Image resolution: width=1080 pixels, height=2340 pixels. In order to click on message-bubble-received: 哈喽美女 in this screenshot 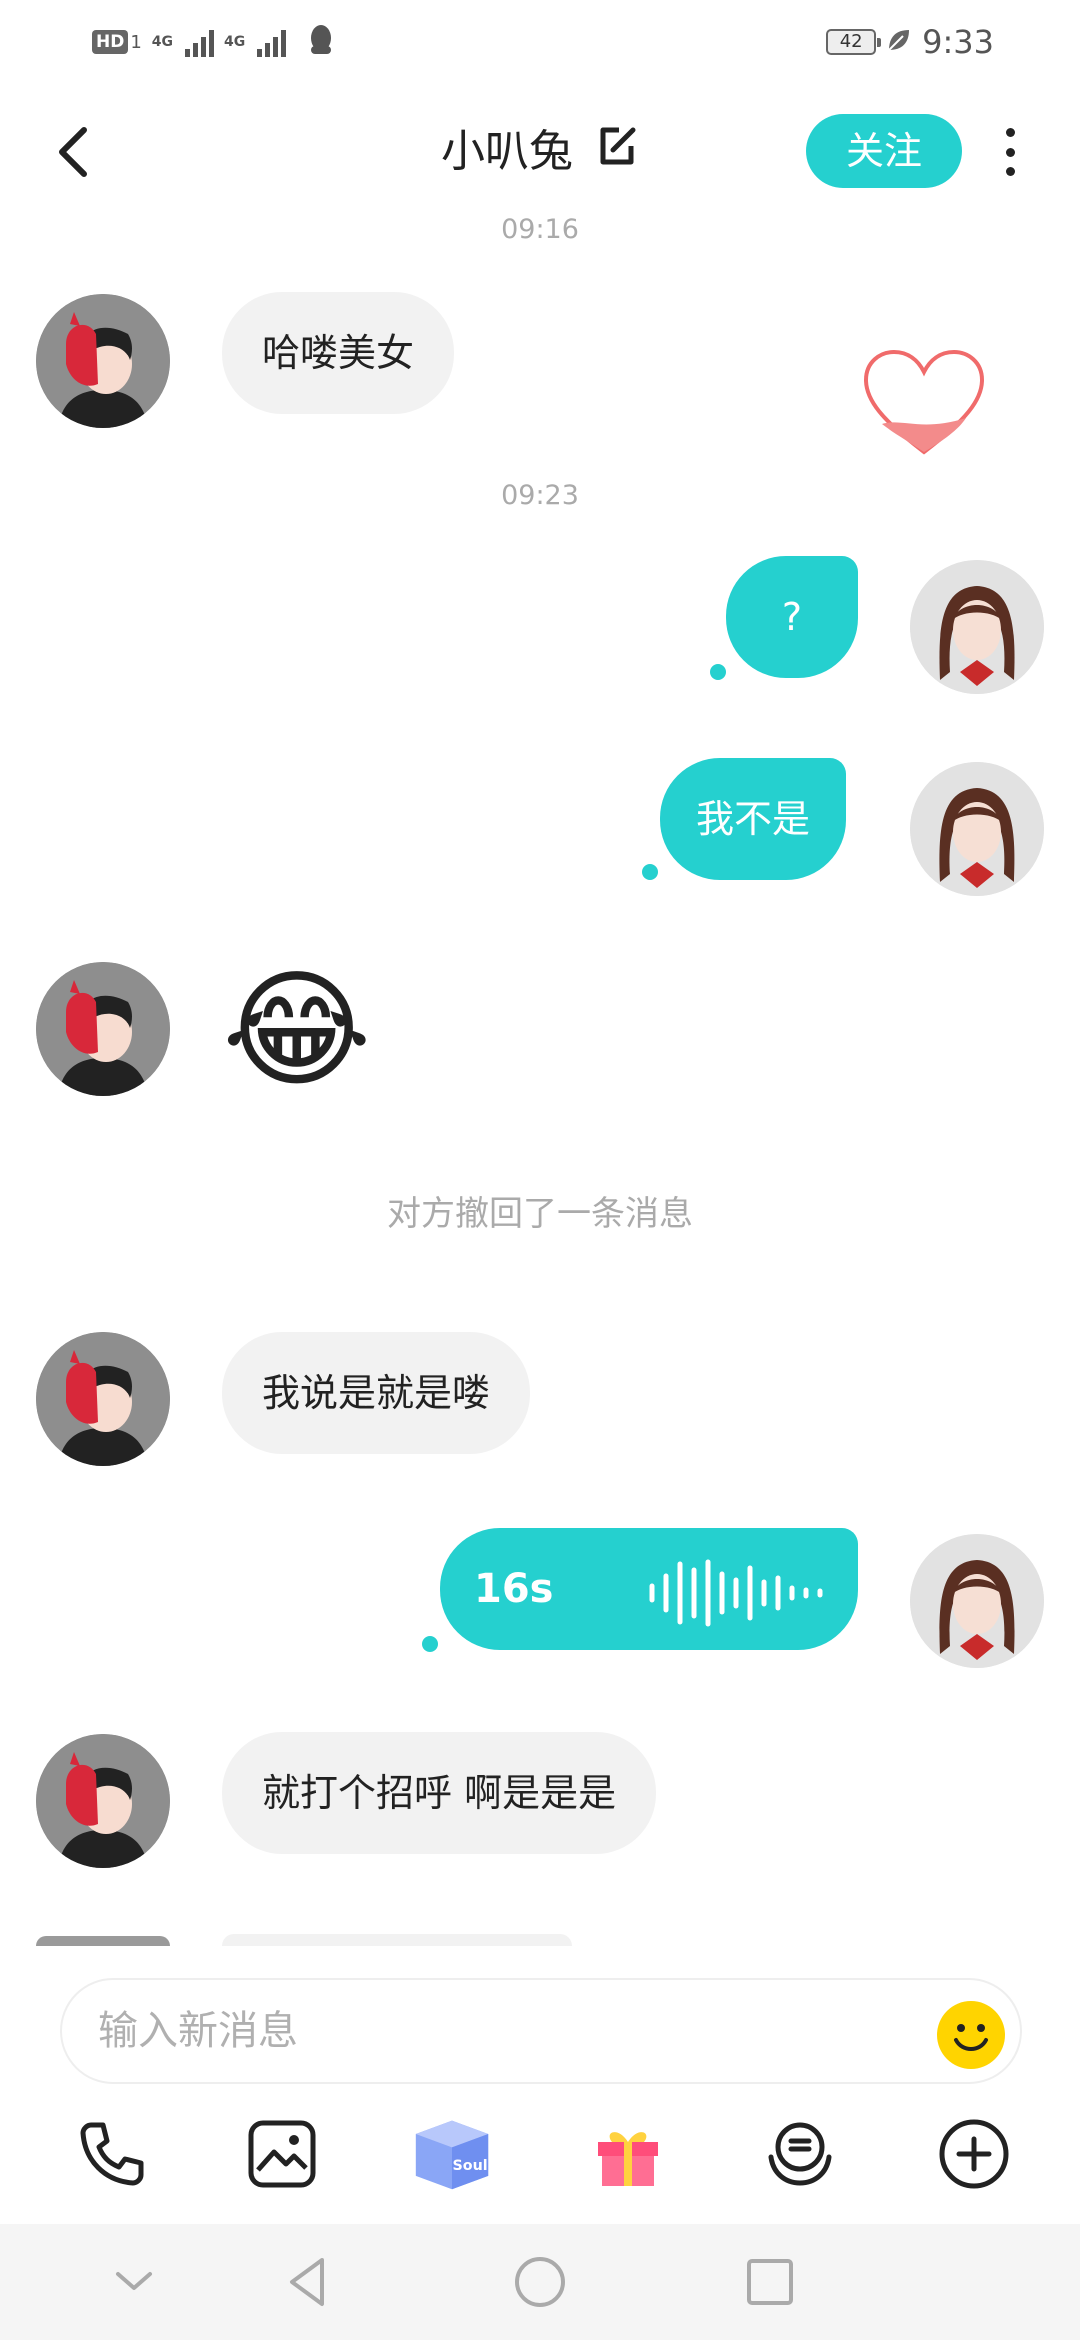, I will do `click(338, 353)`.